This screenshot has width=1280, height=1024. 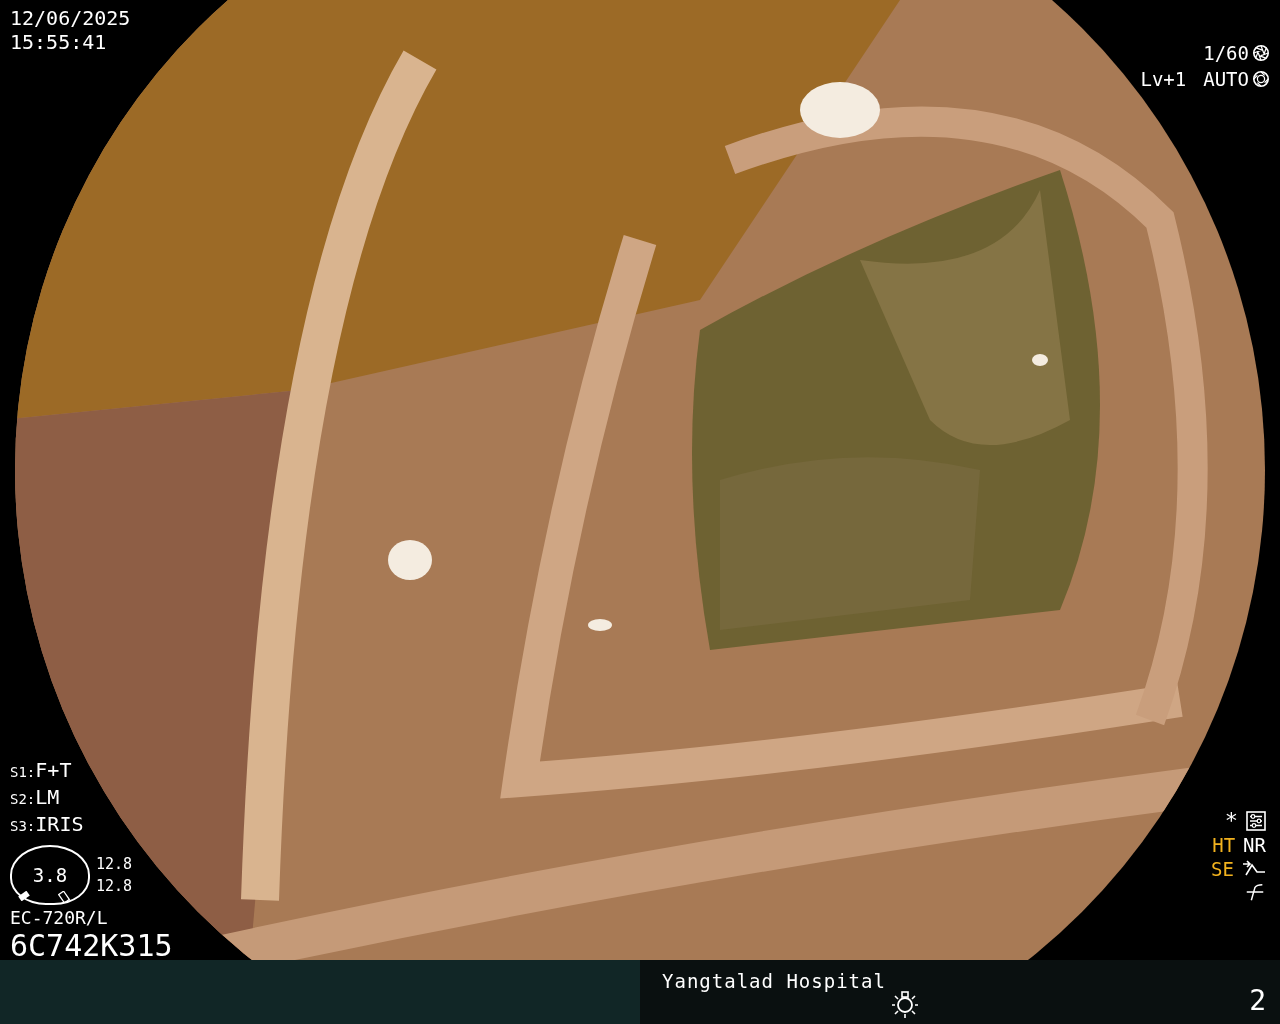 What do you see at coordinates (70, 18) in the screenshot?
I see `date-text: 12/06/2025` at bounding box center [70, 18].